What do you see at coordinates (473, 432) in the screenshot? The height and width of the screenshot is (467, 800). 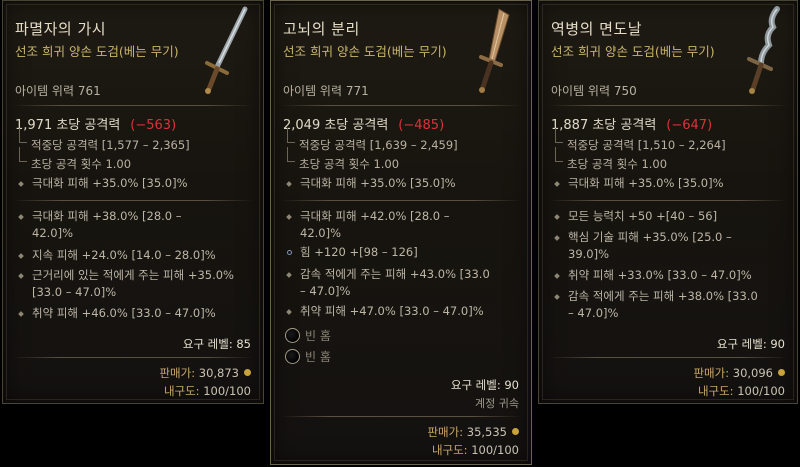 I see `sell-price: 판매가: 35,535` at bounding box center [473, 432].